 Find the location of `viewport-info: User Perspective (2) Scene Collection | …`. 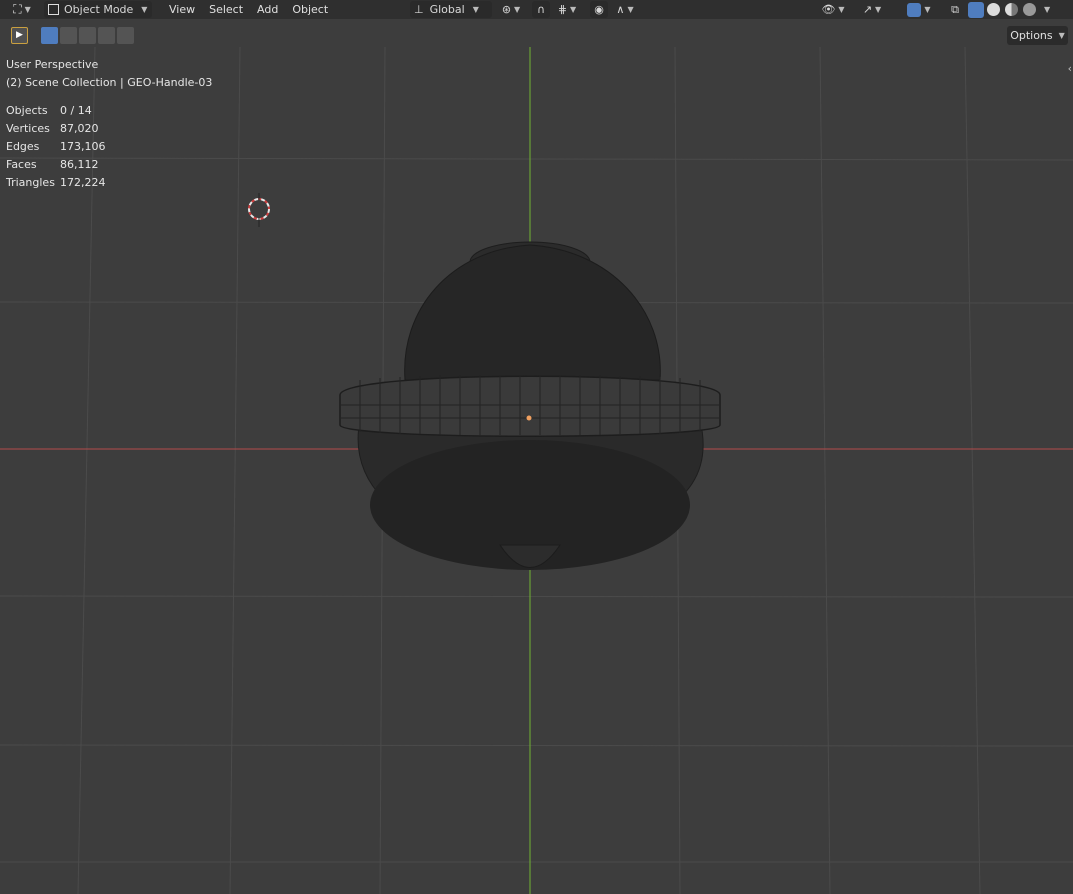

viewport-info: User Perspective (2) Scene Collection | … is located at coordinates (109, 74).